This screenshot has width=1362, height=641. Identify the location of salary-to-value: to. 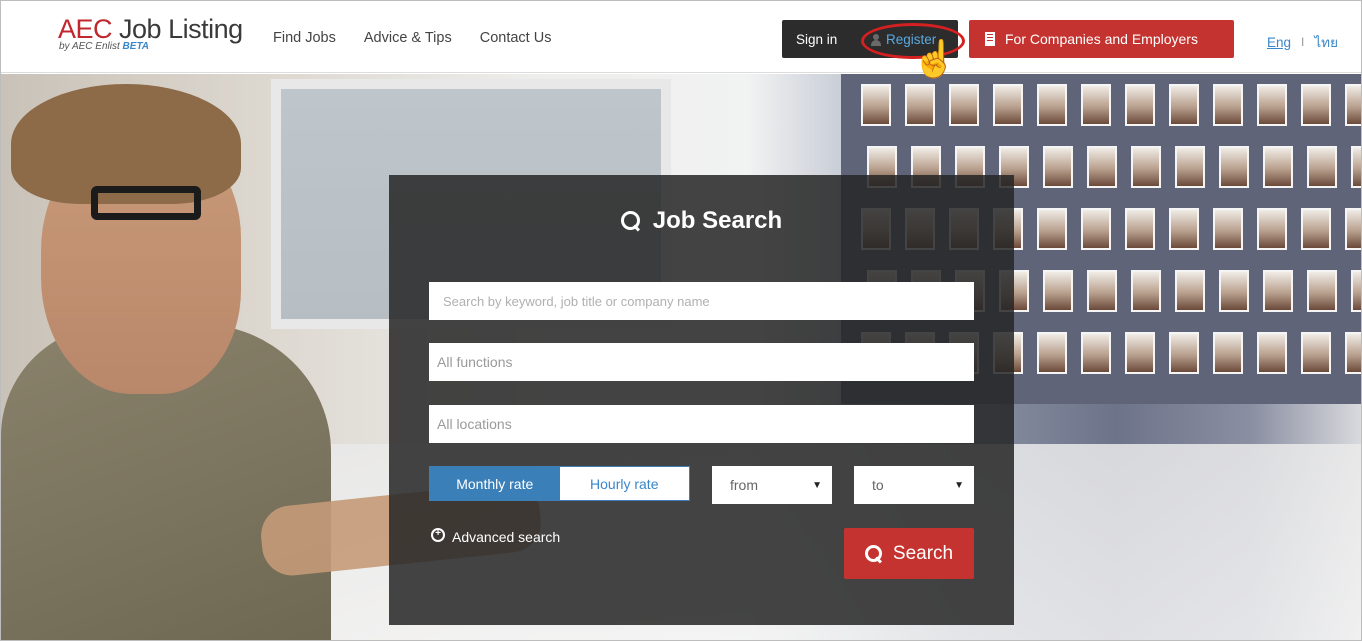
(878, 485).